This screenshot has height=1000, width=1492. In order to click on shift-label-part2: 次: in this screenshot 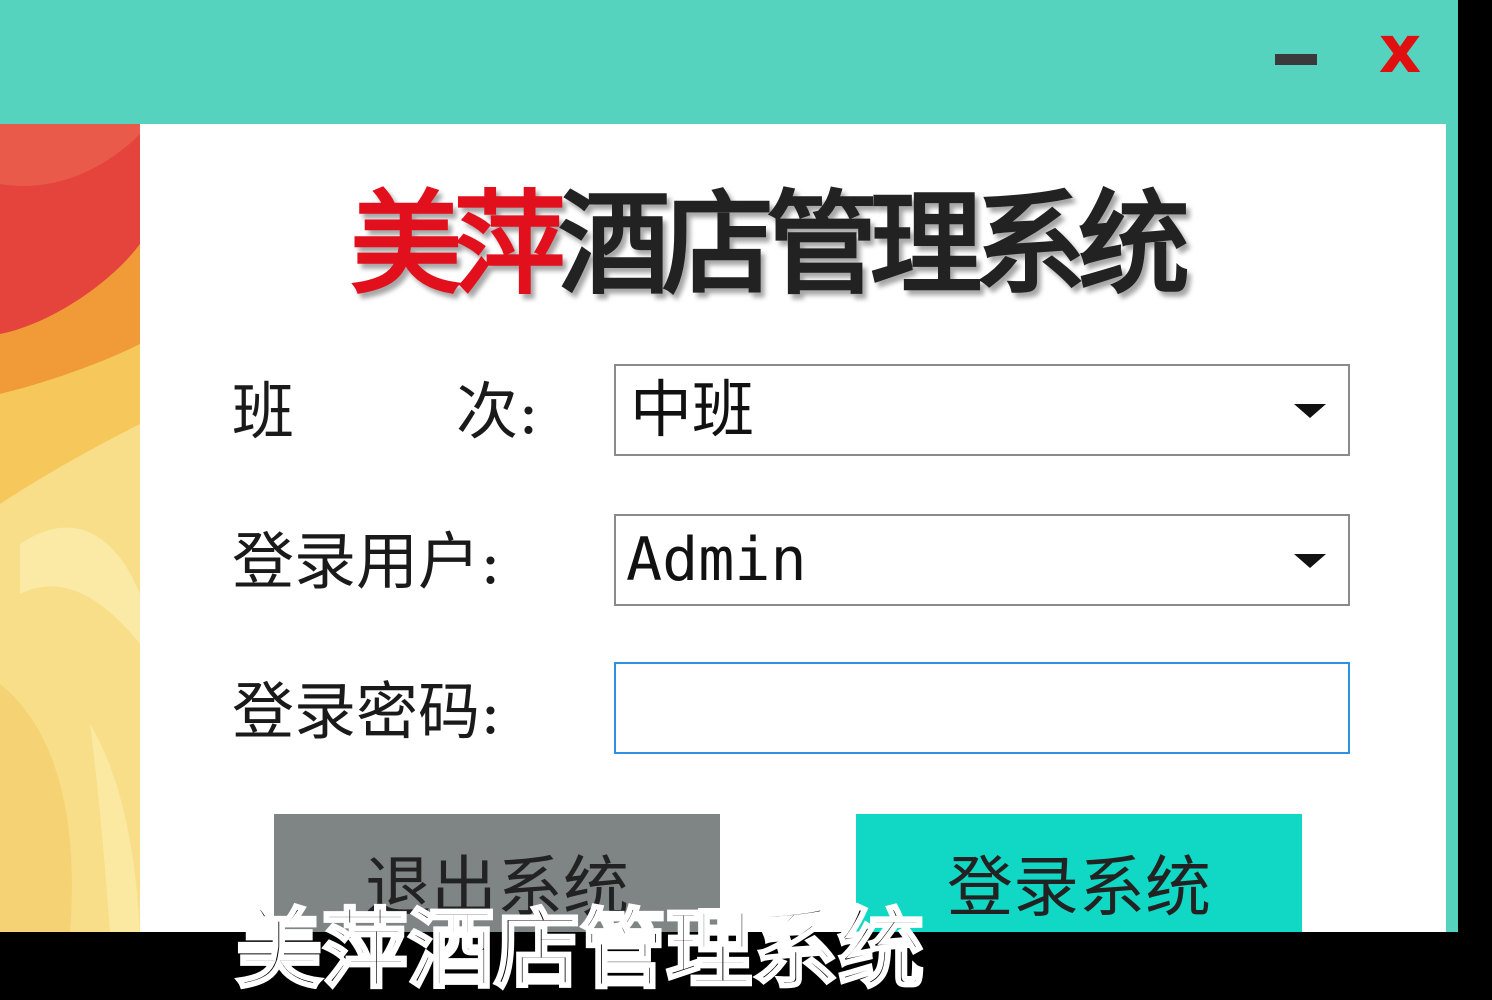, I will do `click(497, 411)`.